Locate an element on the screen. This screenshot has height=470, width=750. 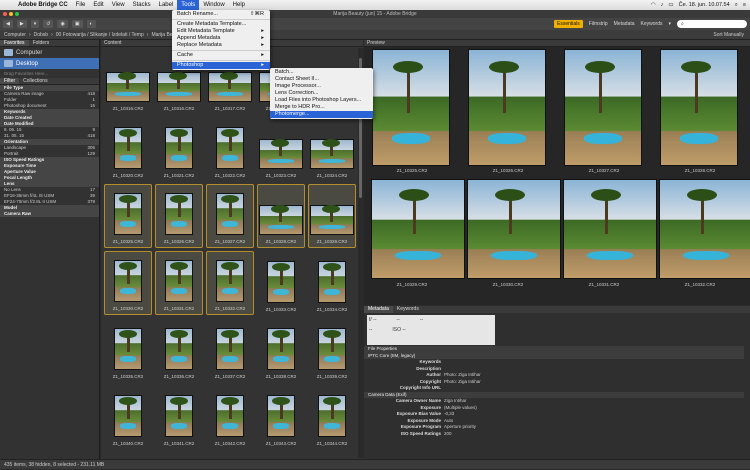
sort-dropdown: Sort Manually is located at coordinates (731, 35).